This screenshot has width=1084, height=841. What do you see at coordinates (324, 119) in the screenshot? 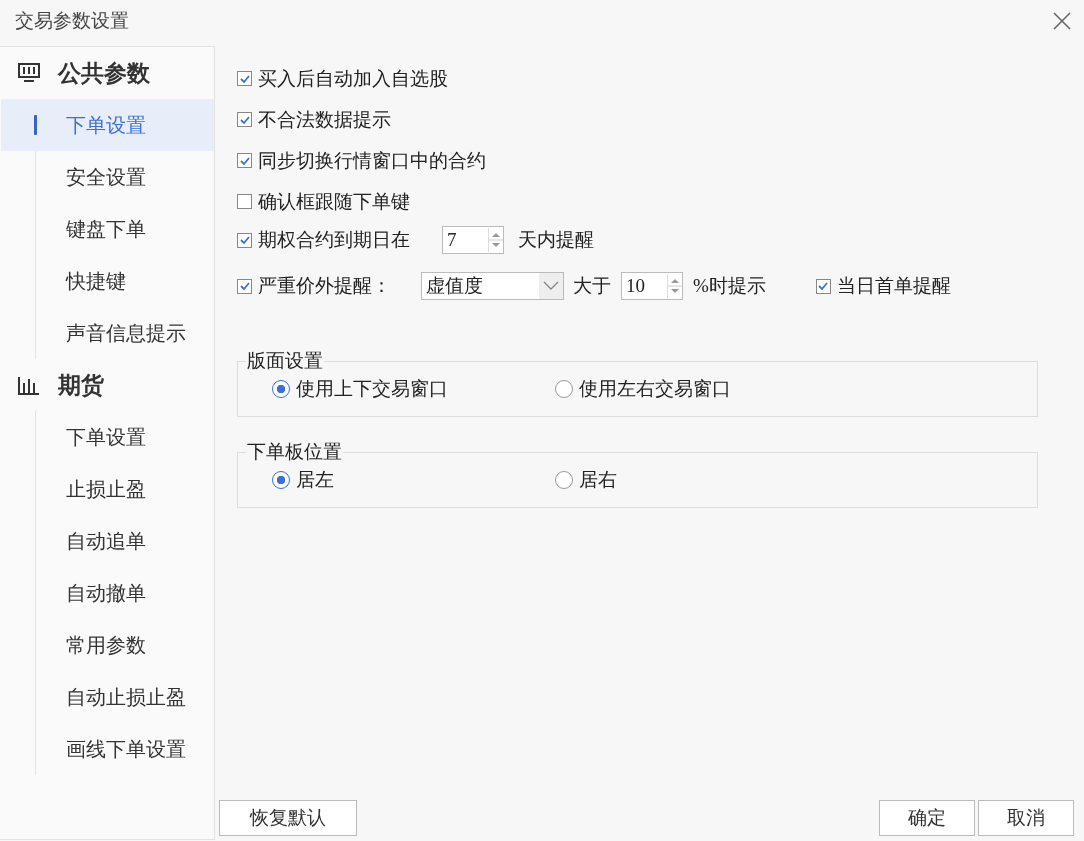
I see `option-label: 不合法数据提示` at bounding box center [324, 119].